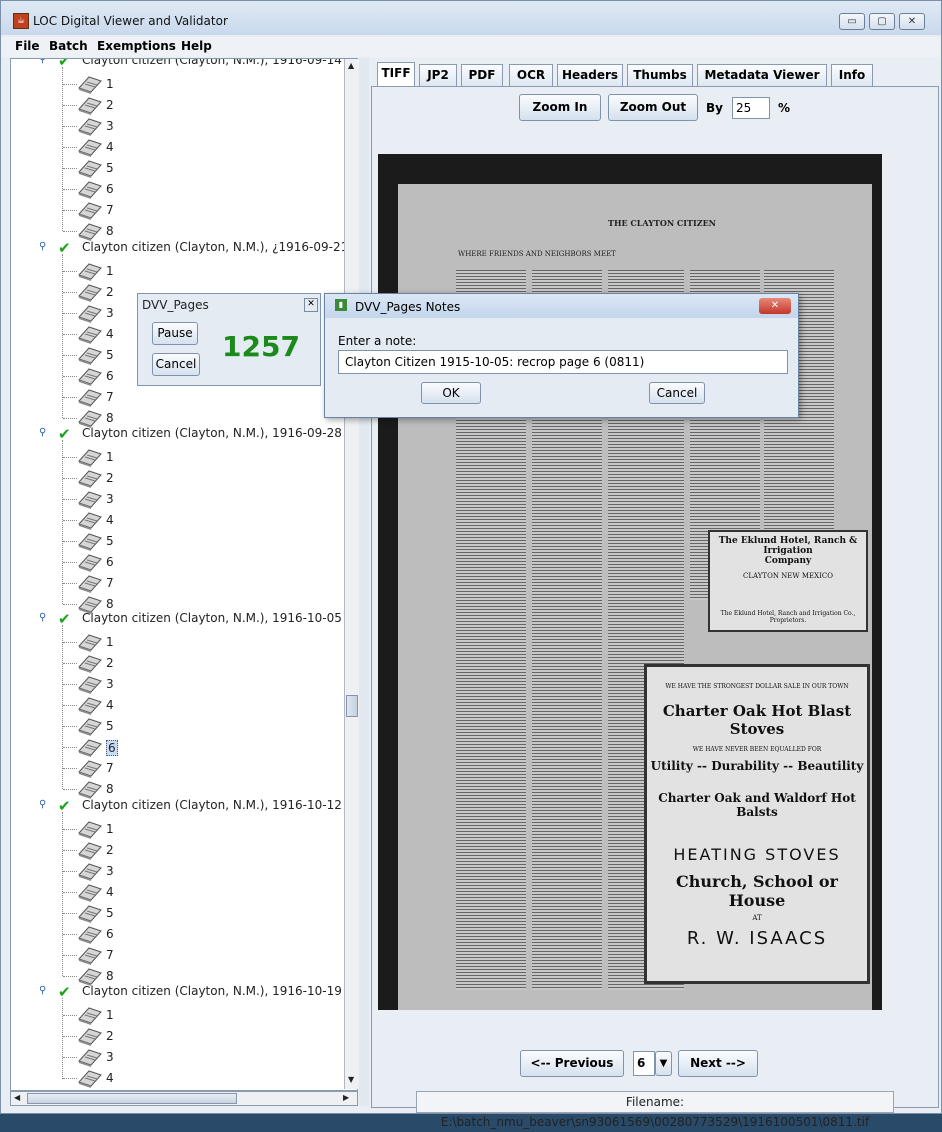  Describe the element at coordinates (346, 1097) in the screenshot. I see `scroll-right-icon: ▶` at that location.